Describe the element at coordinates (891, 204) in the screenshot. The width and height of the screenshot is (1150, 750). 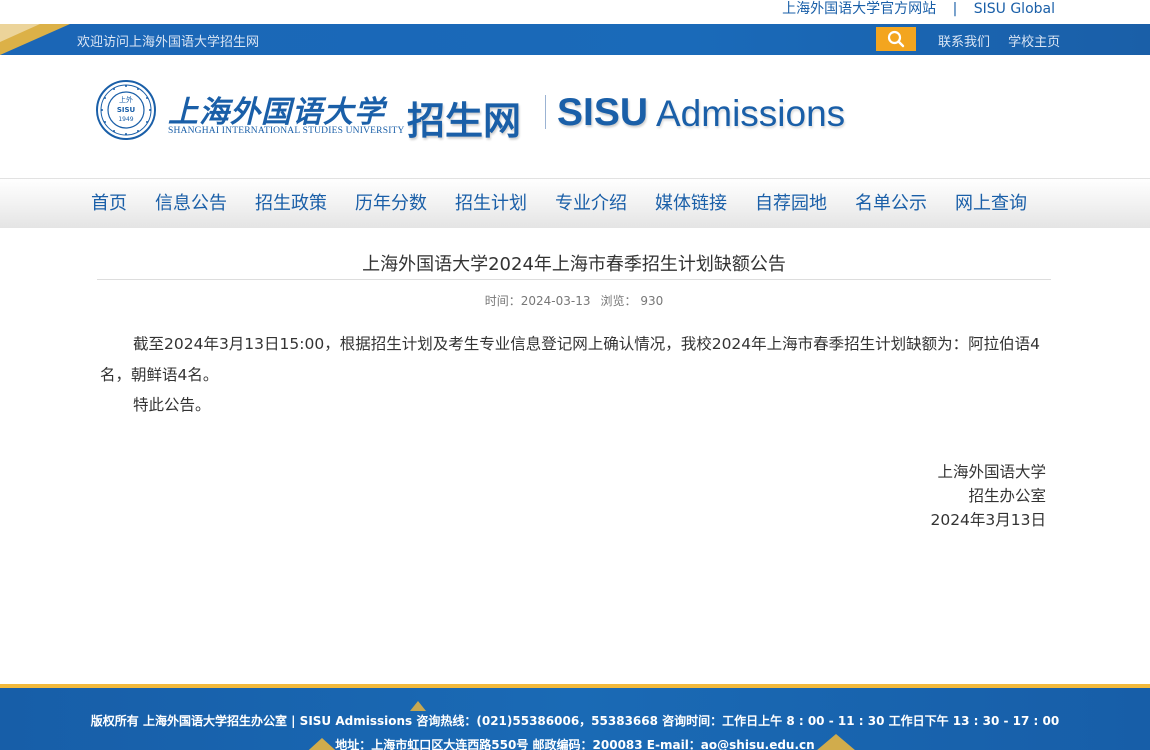
I see `nav-item-publicity: 名单公示` at that location.